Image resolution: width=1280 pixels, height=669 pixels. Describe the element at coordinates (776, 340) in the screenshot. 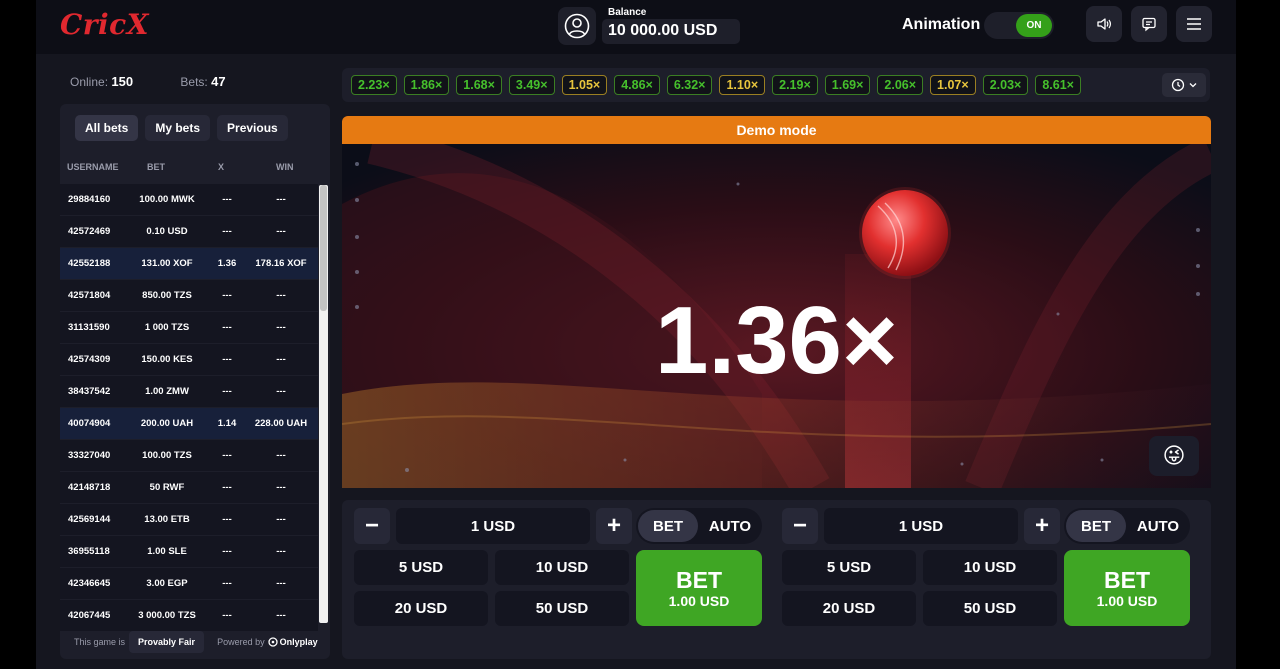

I see `current-multiplier: 1.36×` at that location.